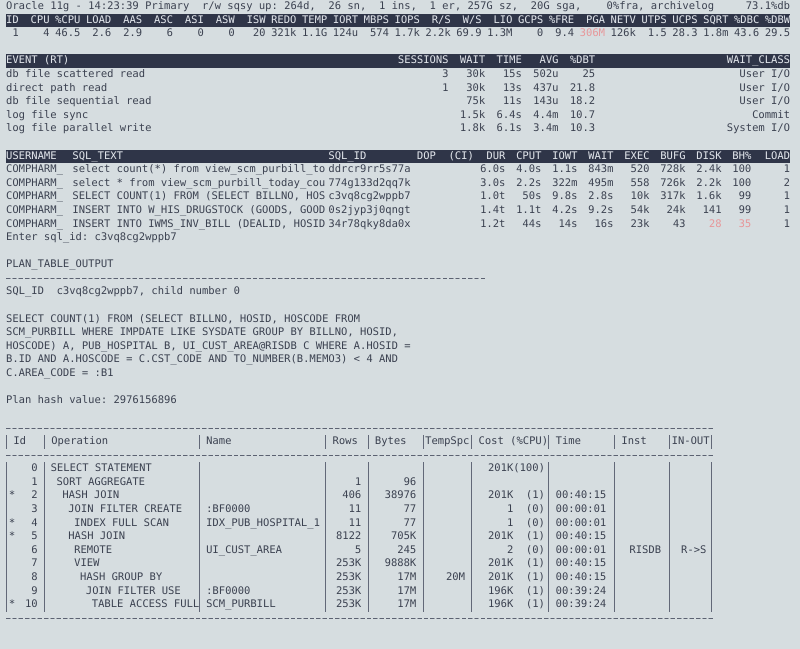 The image size is (800, 649). I want to click on column-header: Inst, so click(642, 442).